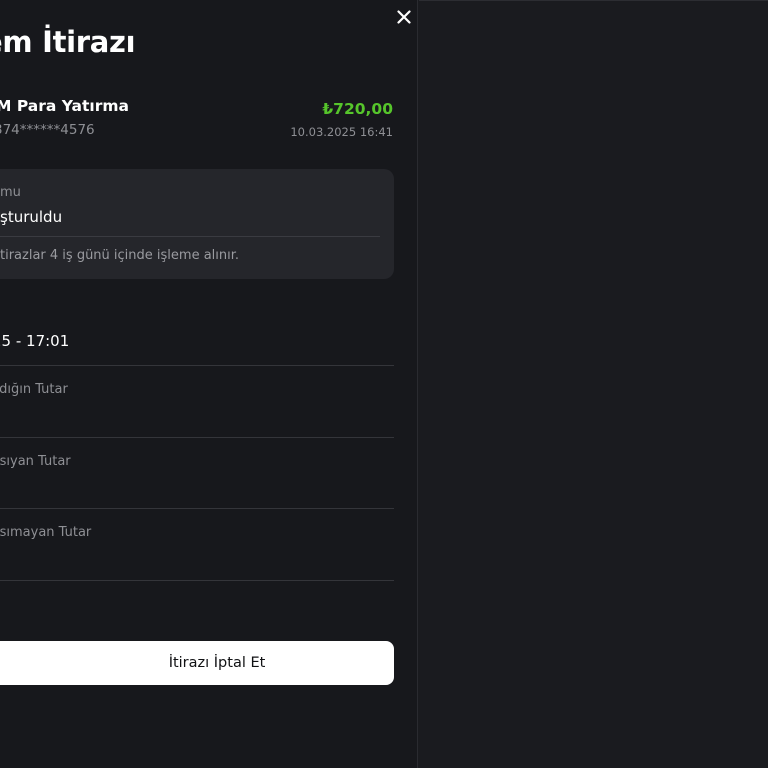  Describe the element at coordinates (35, 341) in the screenshot. I see `objection-date-value: 25 - 17:01` at that location.